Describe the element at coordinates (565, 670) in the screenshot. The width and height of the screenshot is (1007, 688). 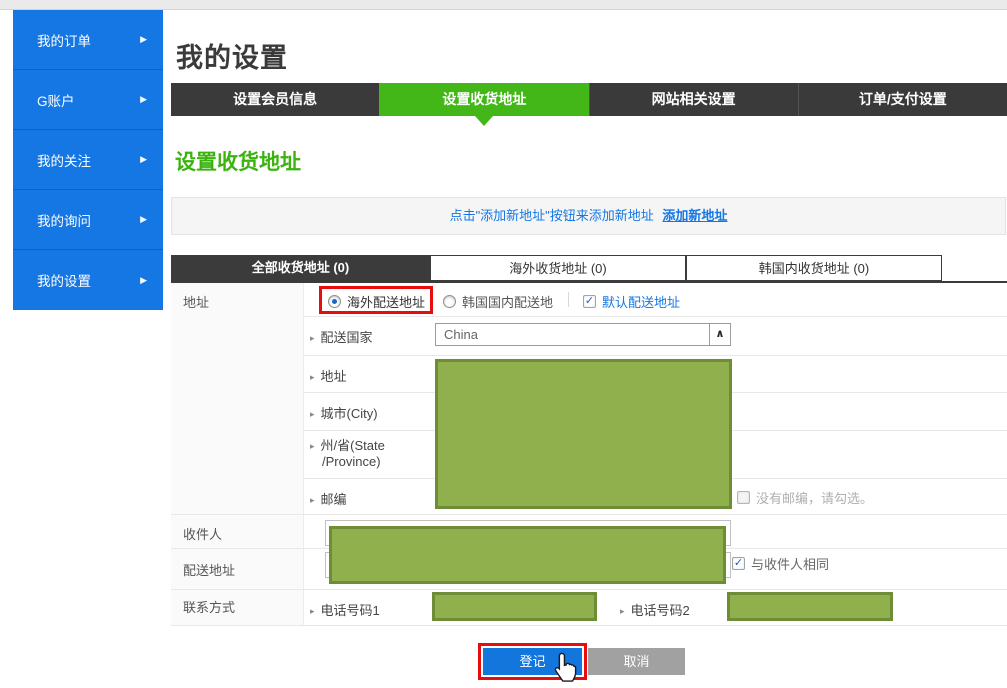
I see `hand-cursor-icon` at that location.